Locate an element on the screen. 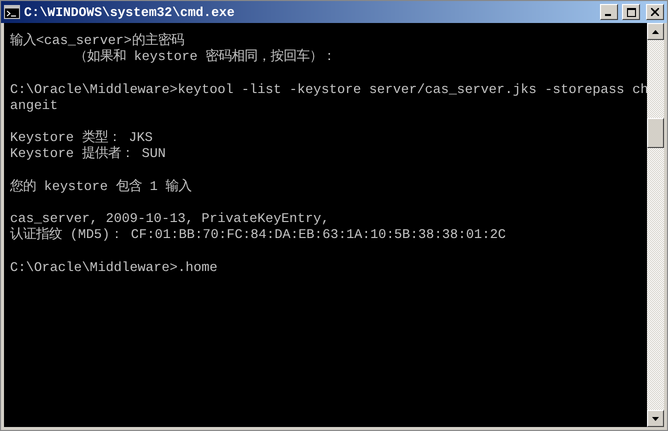 The width and height of the screenshot is (668, 431). console-line: cas_server, 2009-10-13, PrivateKeyEntry, is located at coordinates (170, 219).